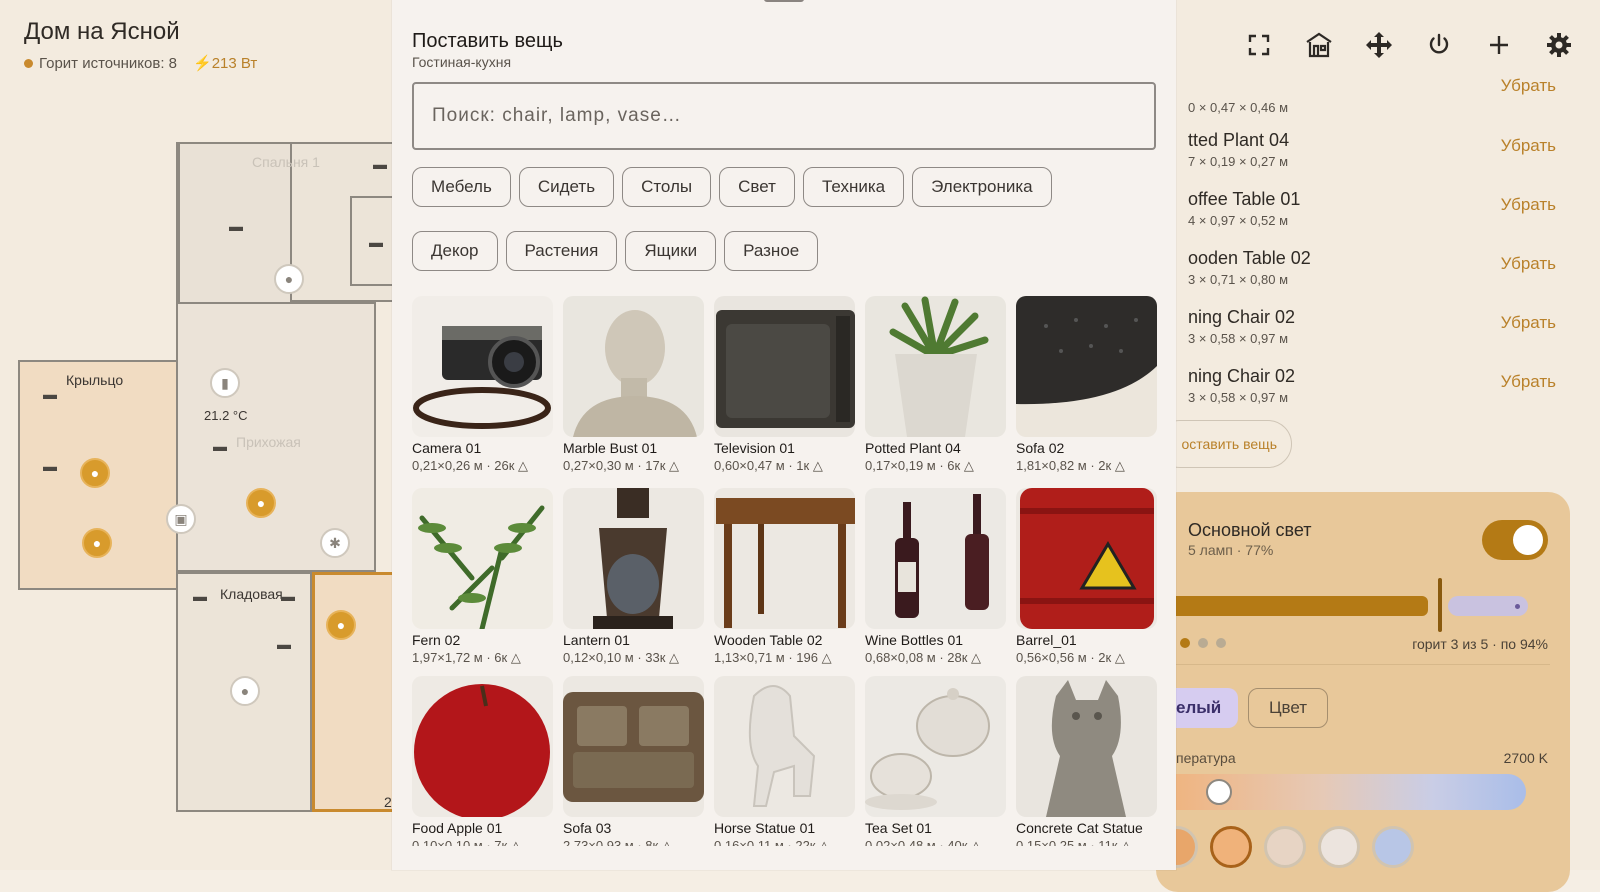  I want to click on chip-appliances: Техника, so click(853, 187).